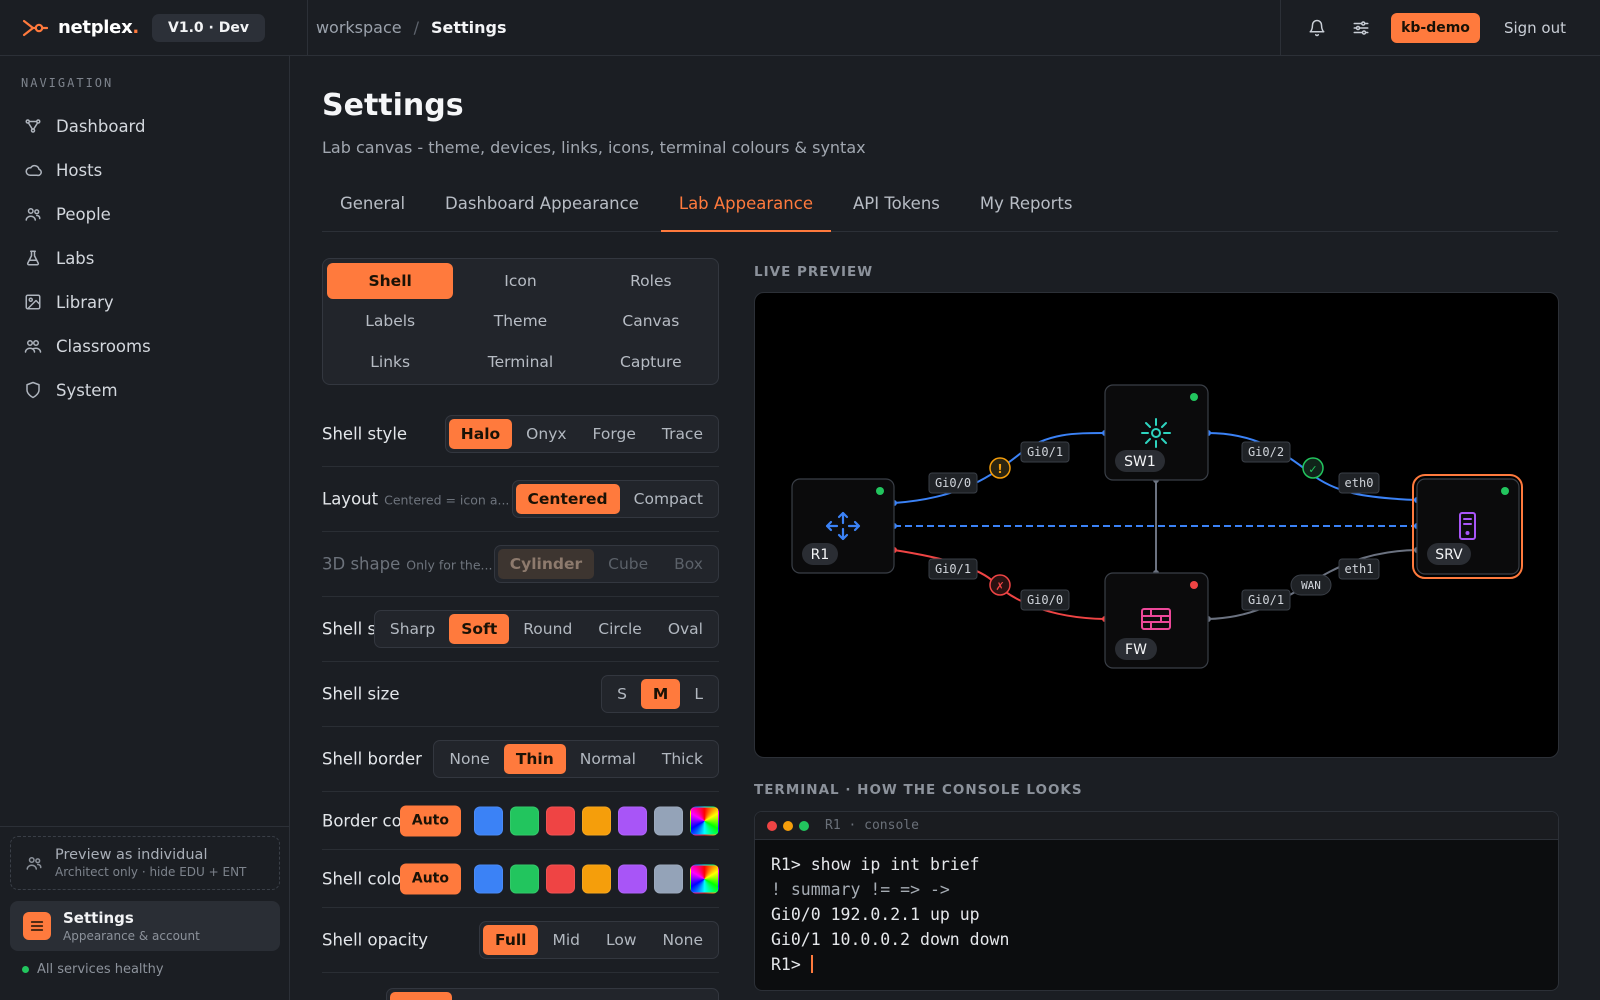  Describe the element at coordinates (788, 825) in the screenshot. I see `minimize-dot` at that location.